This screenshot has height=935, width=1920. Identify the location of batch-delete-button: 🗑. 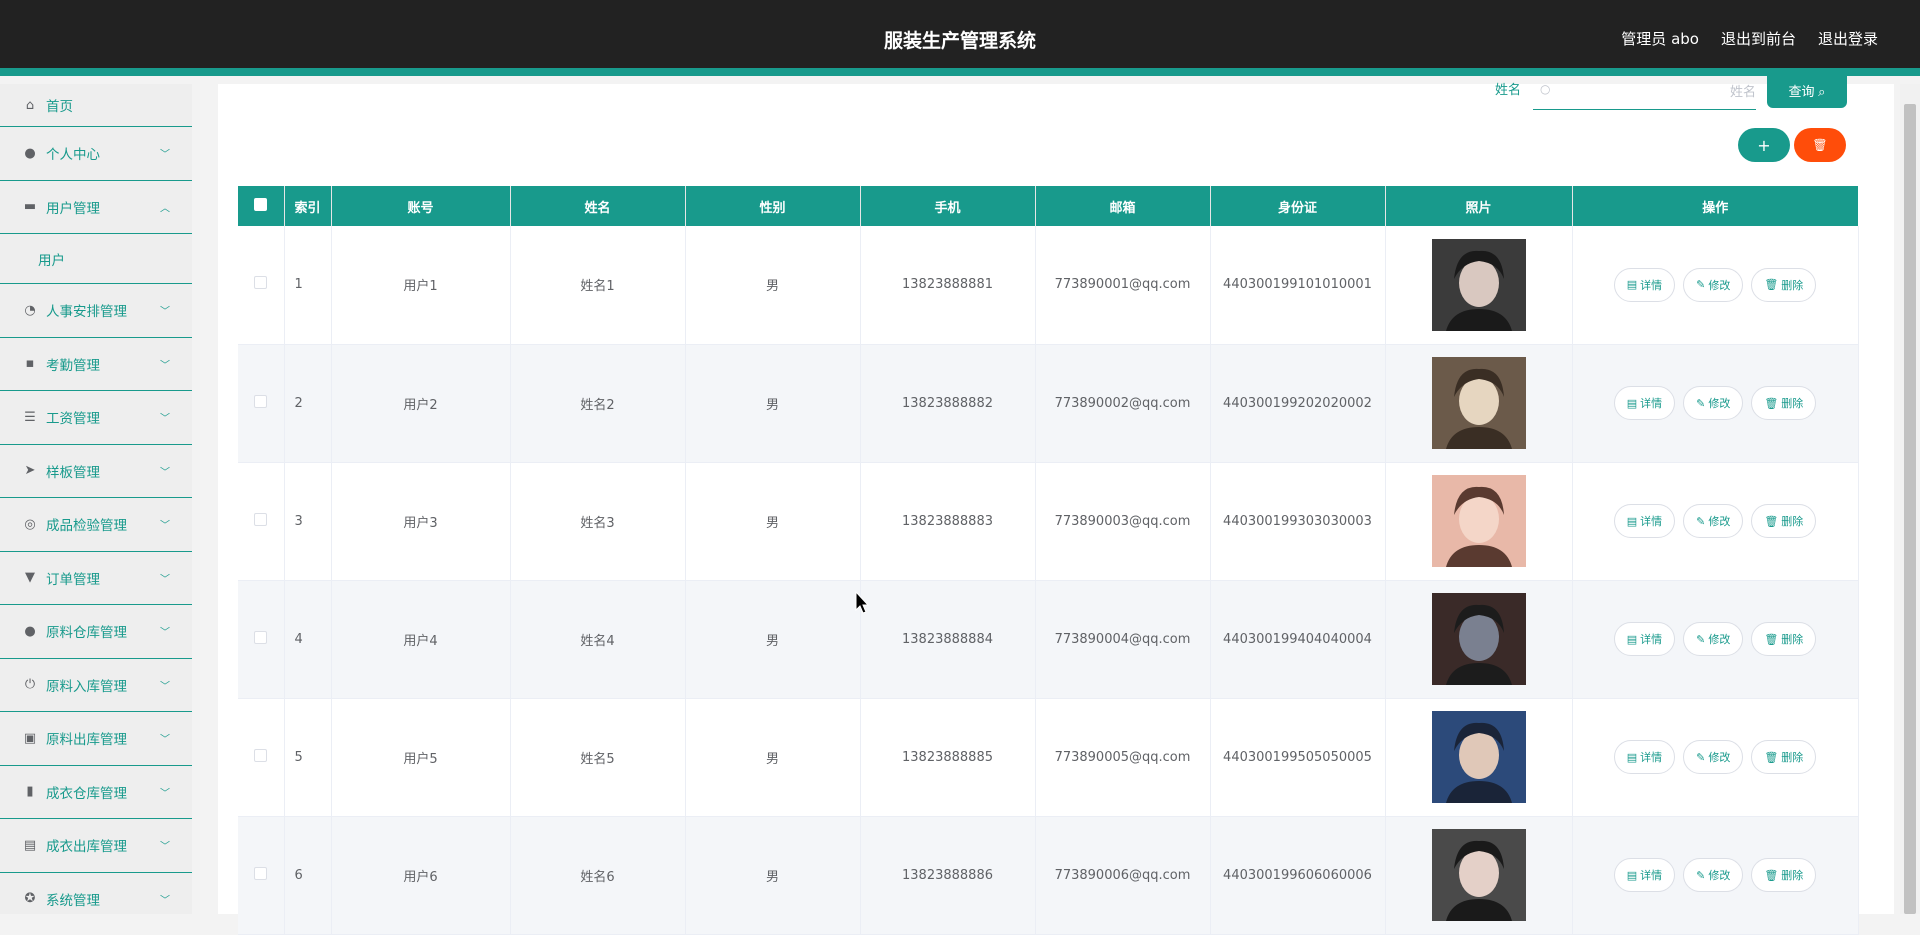
(1820, 145).